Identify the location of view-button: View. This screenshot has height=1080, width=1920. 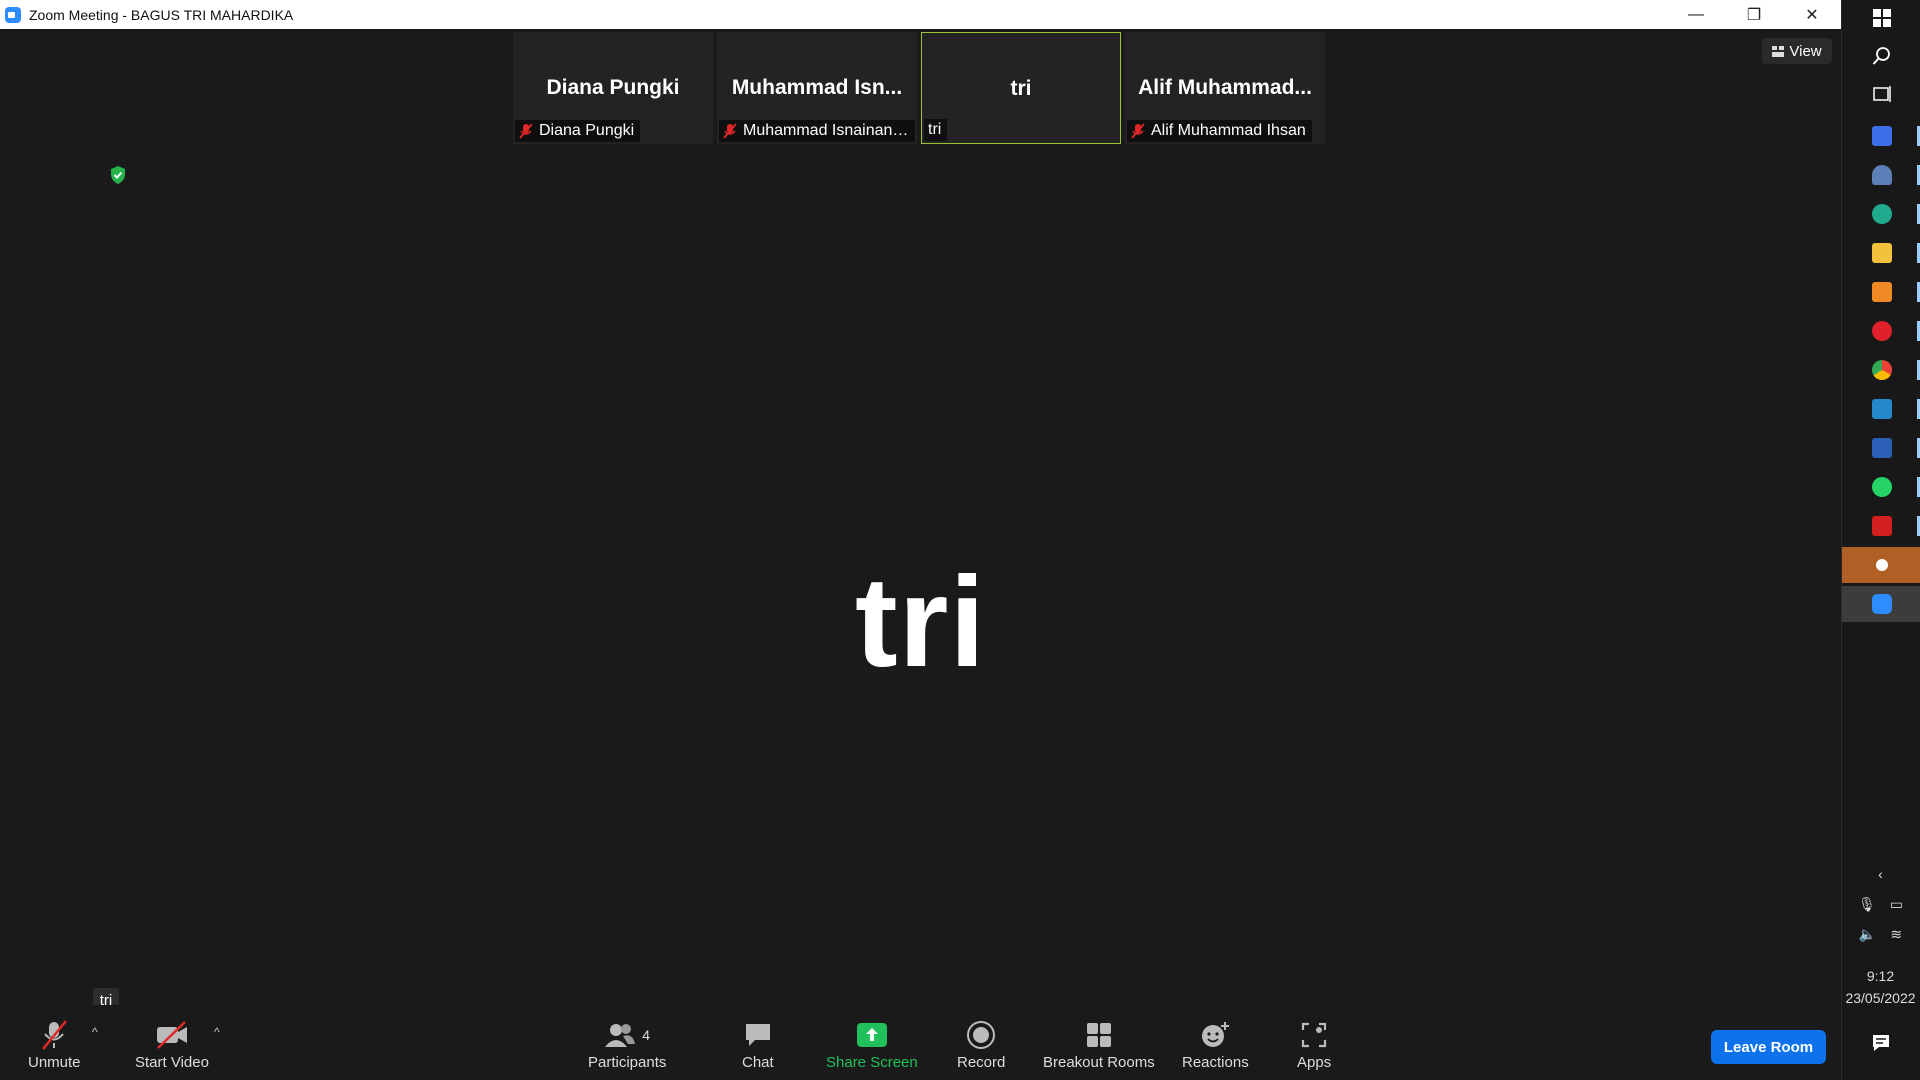
(1797, 51).